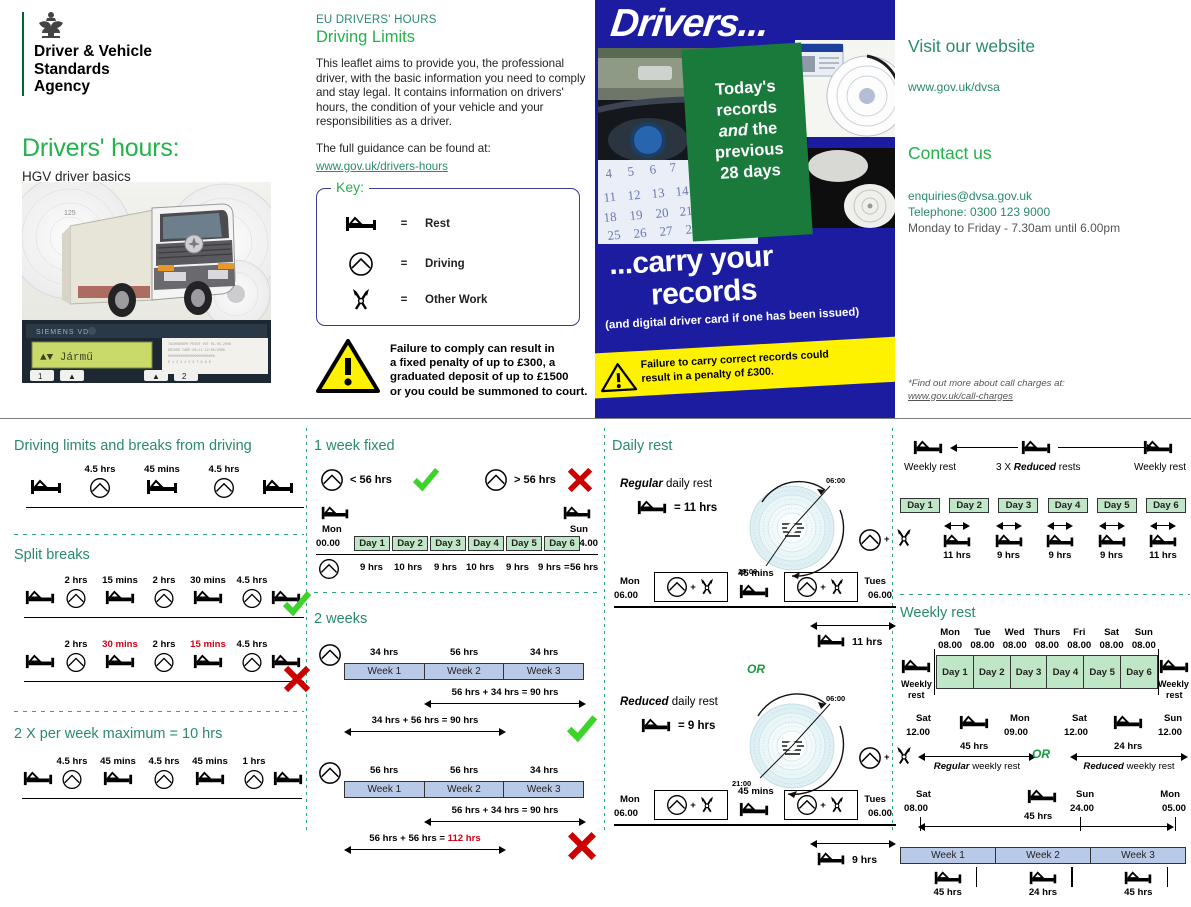 The width and height of the screenshot is (1191, 907). Describe the element at coordinates (252, 644) in the screenshot. I see `sb-bad-label-4: 4.5 hrs` at that location.